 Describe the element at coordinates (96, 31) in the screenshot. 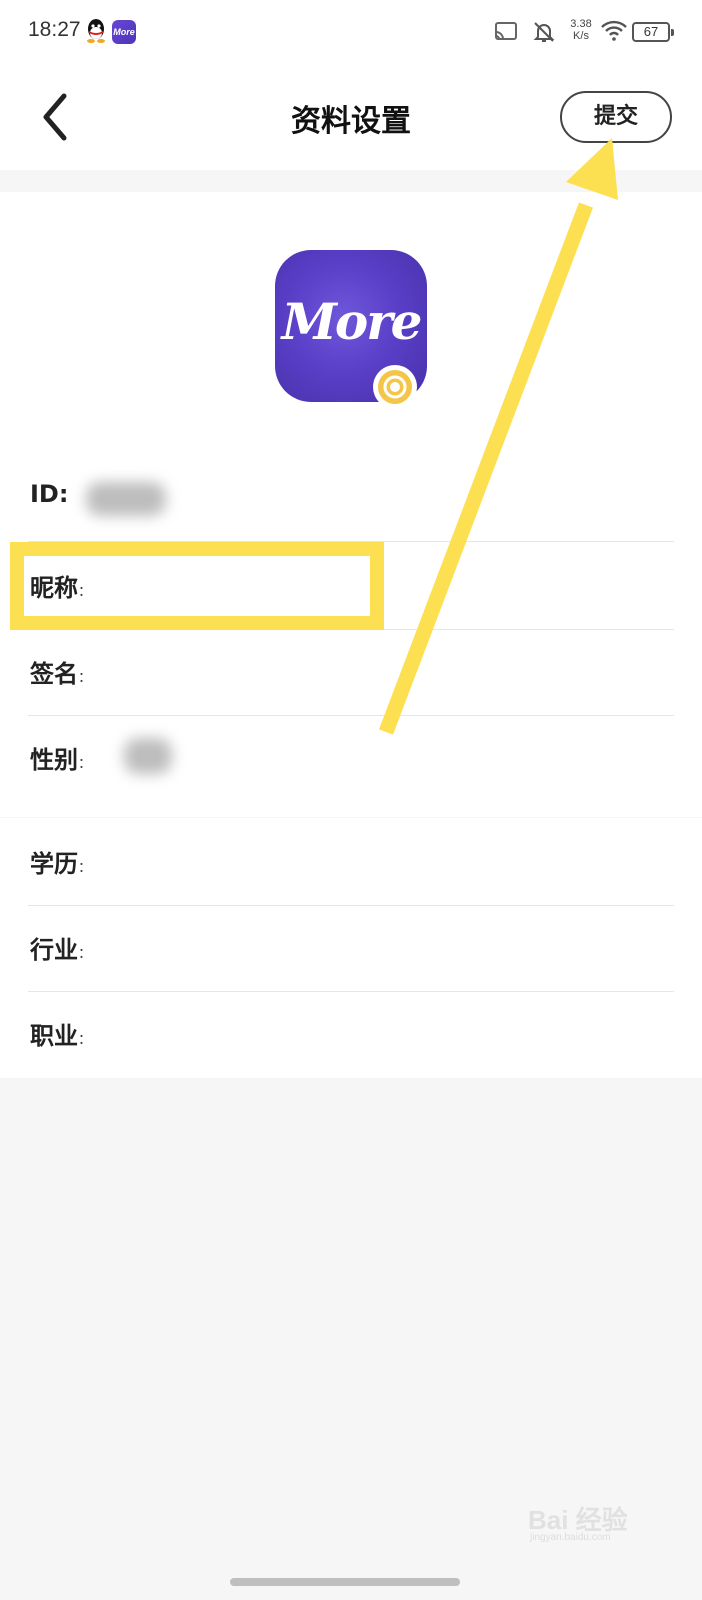

I see `qq-icon` at that location.